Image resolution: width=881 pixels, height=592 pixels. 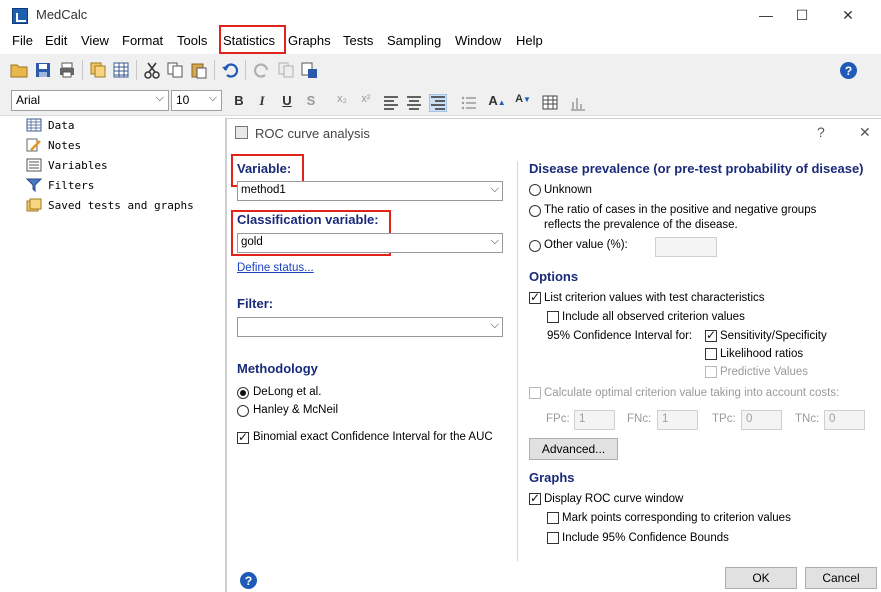 I want to click on fpc-input: 1, so click(x=594, y=420).